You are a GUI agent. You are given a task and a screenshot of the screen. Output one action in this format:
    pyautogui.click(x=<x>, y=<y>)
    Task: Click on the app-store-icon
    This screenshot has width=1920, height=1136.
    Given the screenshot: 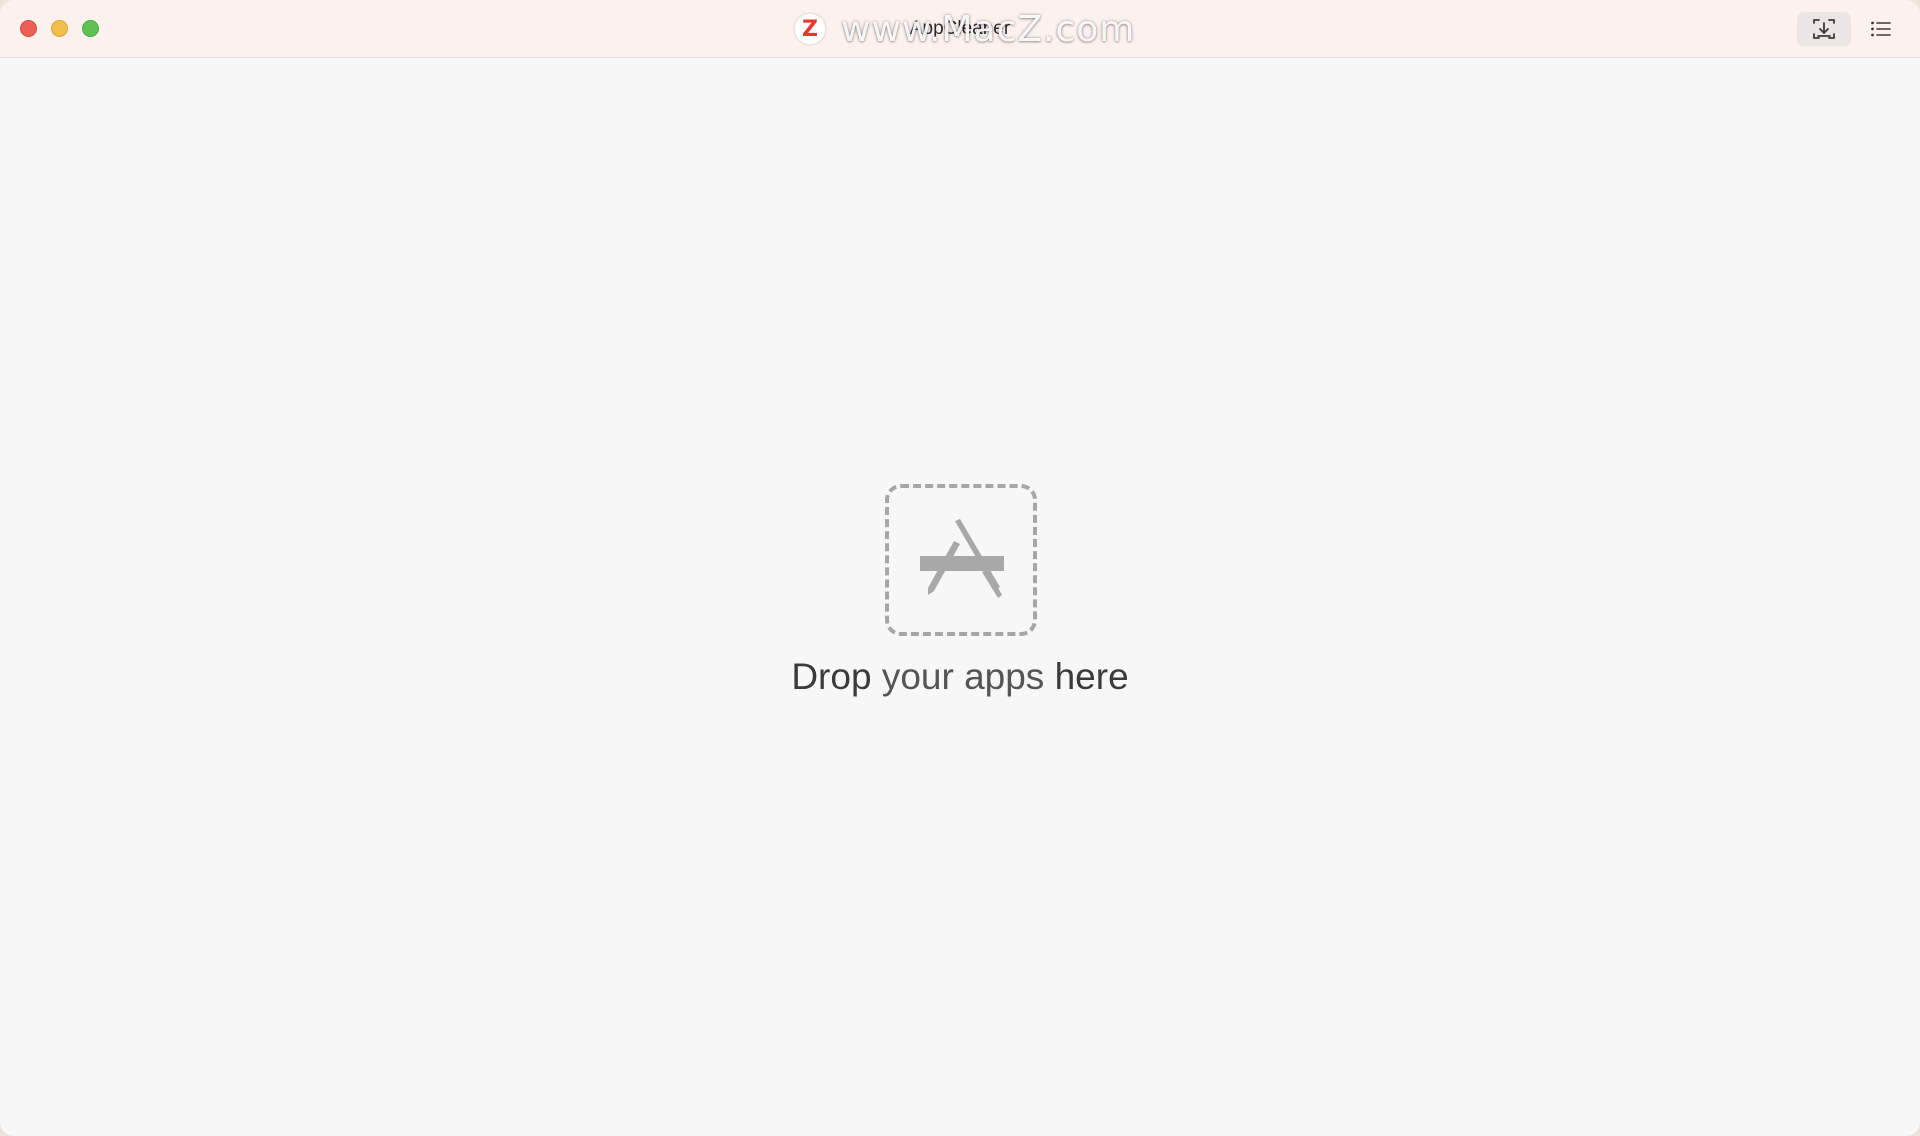 What is the action you would take?
    pyautogui.click(x=962, y=558)
    